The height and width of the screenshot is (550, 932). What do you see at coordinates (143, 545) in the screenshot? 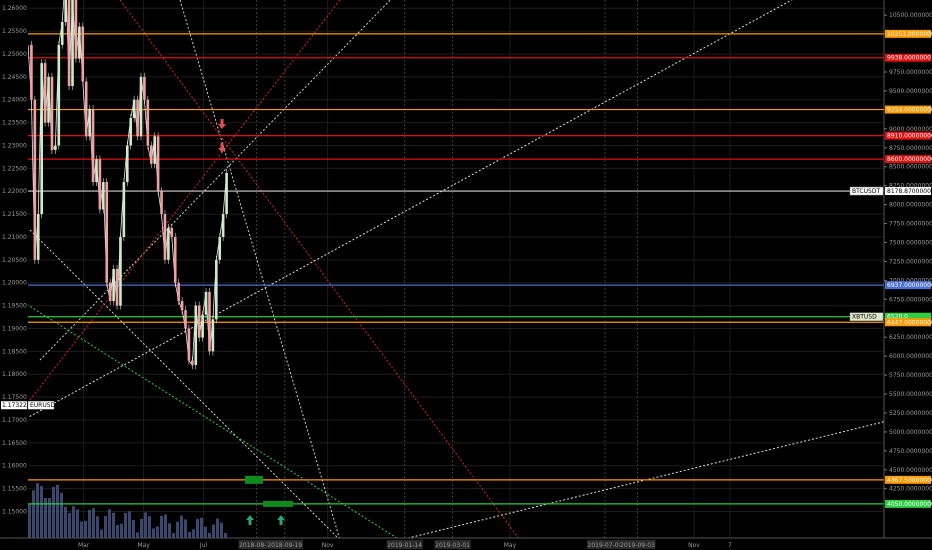
I see `time-tick-label: May` at bounding box center [143, 545].